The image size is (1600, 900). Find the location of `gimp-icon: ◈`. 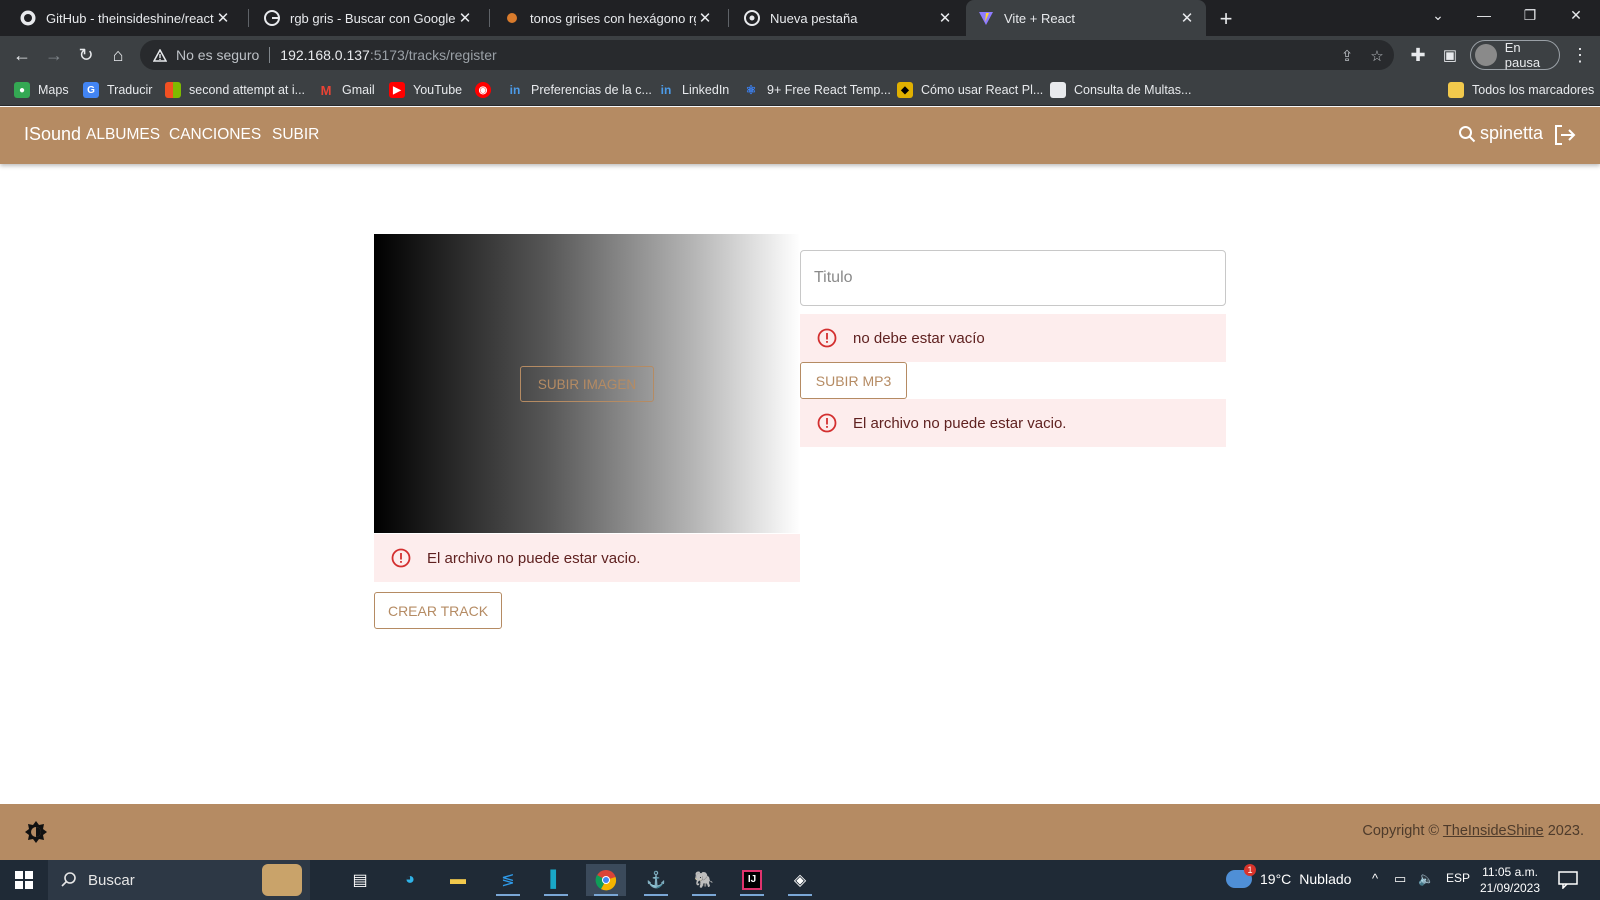

gimp-icon: ◈ is located at coordinates (800, 880).